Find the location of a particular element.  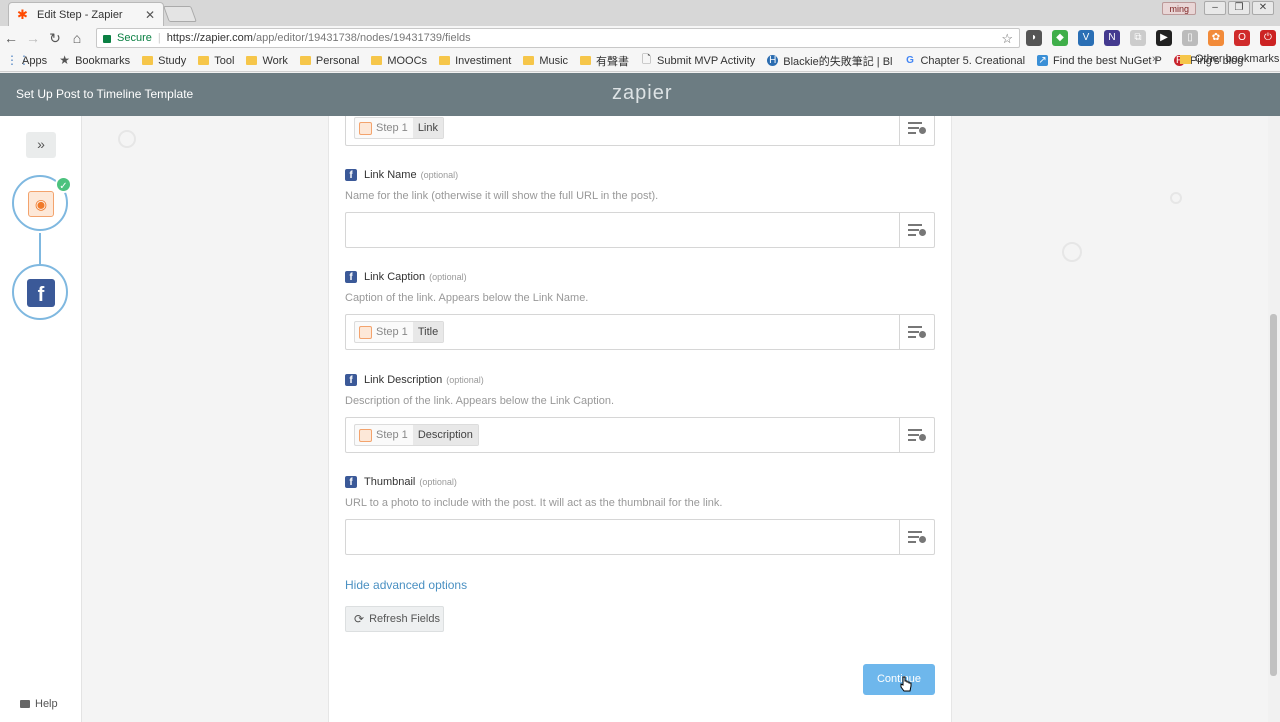

reload-icon: ↻ is located at coordinates (55, 38).